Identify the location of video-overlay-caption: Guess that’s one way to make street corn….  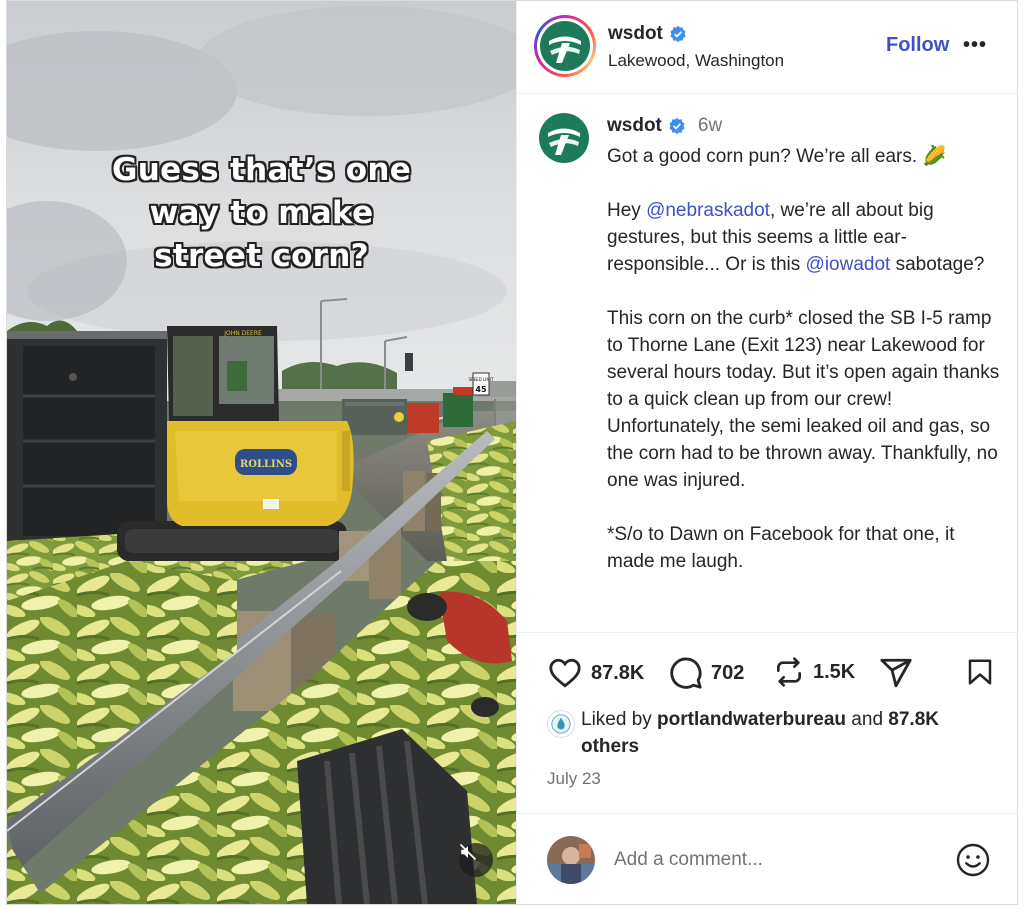
(261, 213).